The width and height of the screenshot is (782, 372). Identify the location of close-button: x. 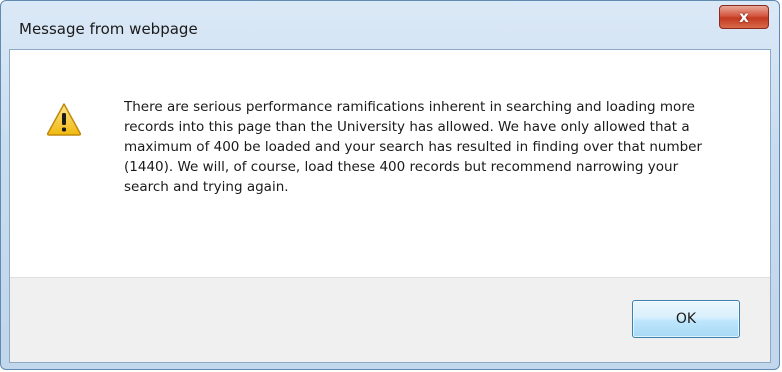
(744, 17).